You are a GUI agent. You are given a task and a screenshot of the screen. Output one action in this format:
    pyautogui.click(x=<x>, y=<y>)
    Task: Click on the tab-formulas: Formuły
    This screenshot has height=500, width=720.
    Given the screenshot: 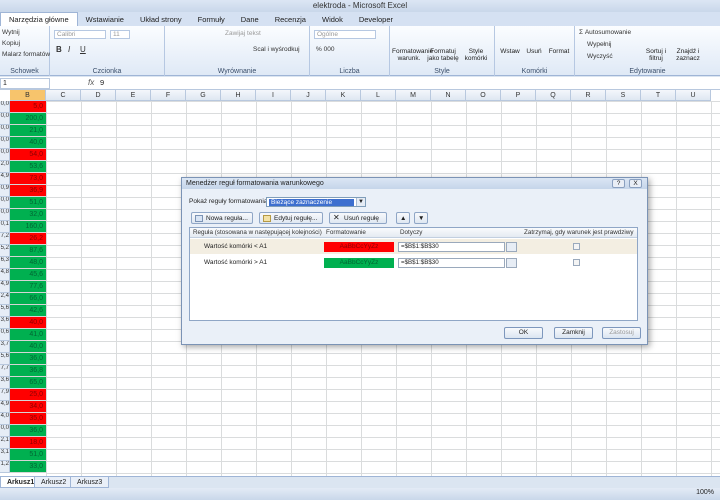 What is the action you would take?
    pyautogui.click(x=211, y=19)
    